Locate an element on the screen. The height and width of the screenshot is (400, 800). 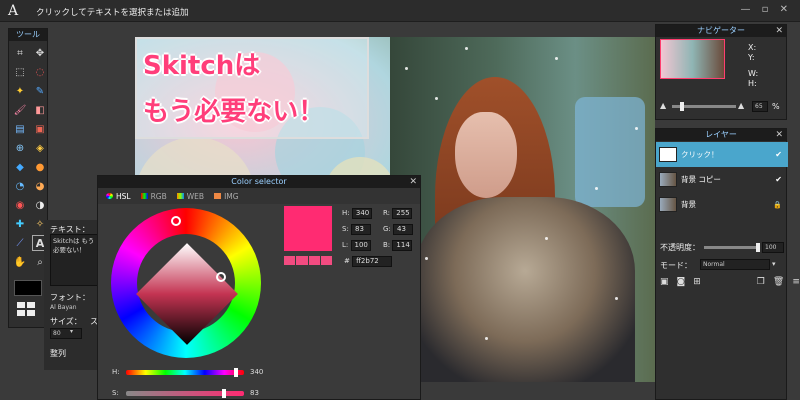
size-dropdown-icon: ▾ is located at coordinates (71, 331).